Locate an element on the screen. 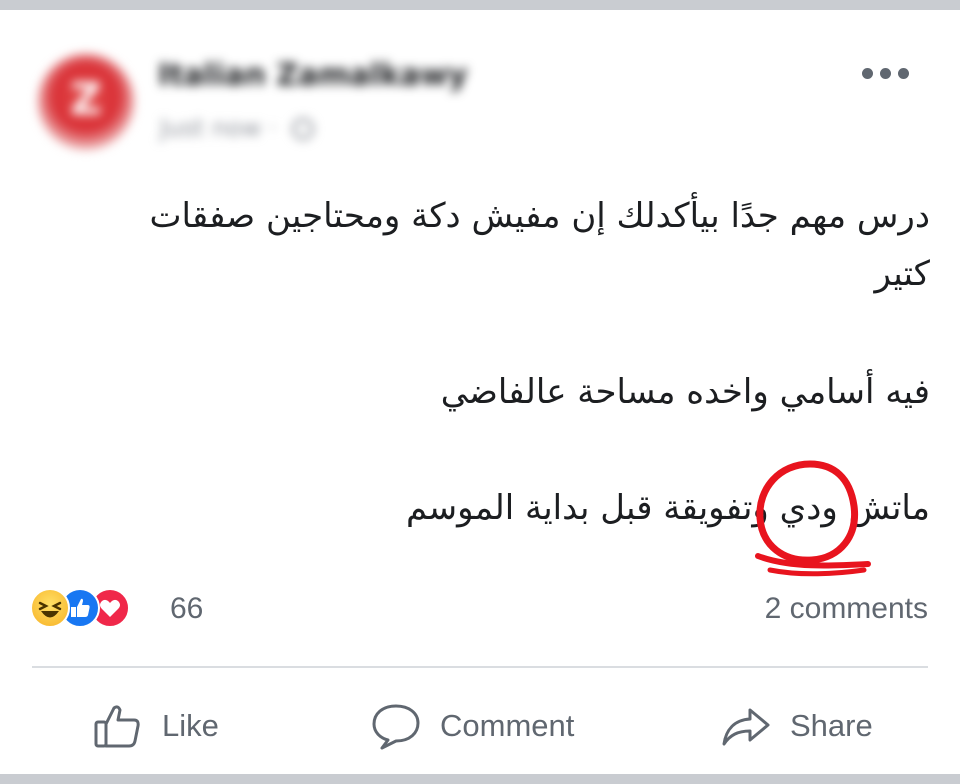 This screenshot has height=784, width=960. more-options-icon is located at coordinates (887, 74).